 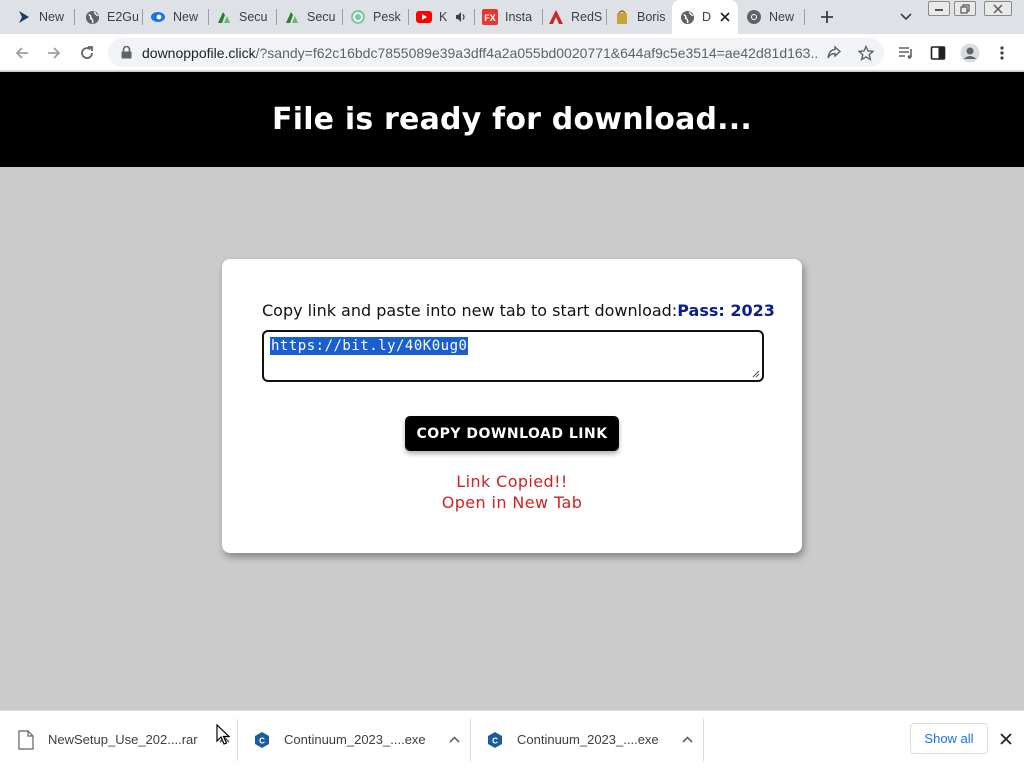 What do you see at coordinates (512, 433) in the screenshot?
I see `copy-download-link-button: COPY DOWNLOAD LINK` at bounding box center [512, 433].